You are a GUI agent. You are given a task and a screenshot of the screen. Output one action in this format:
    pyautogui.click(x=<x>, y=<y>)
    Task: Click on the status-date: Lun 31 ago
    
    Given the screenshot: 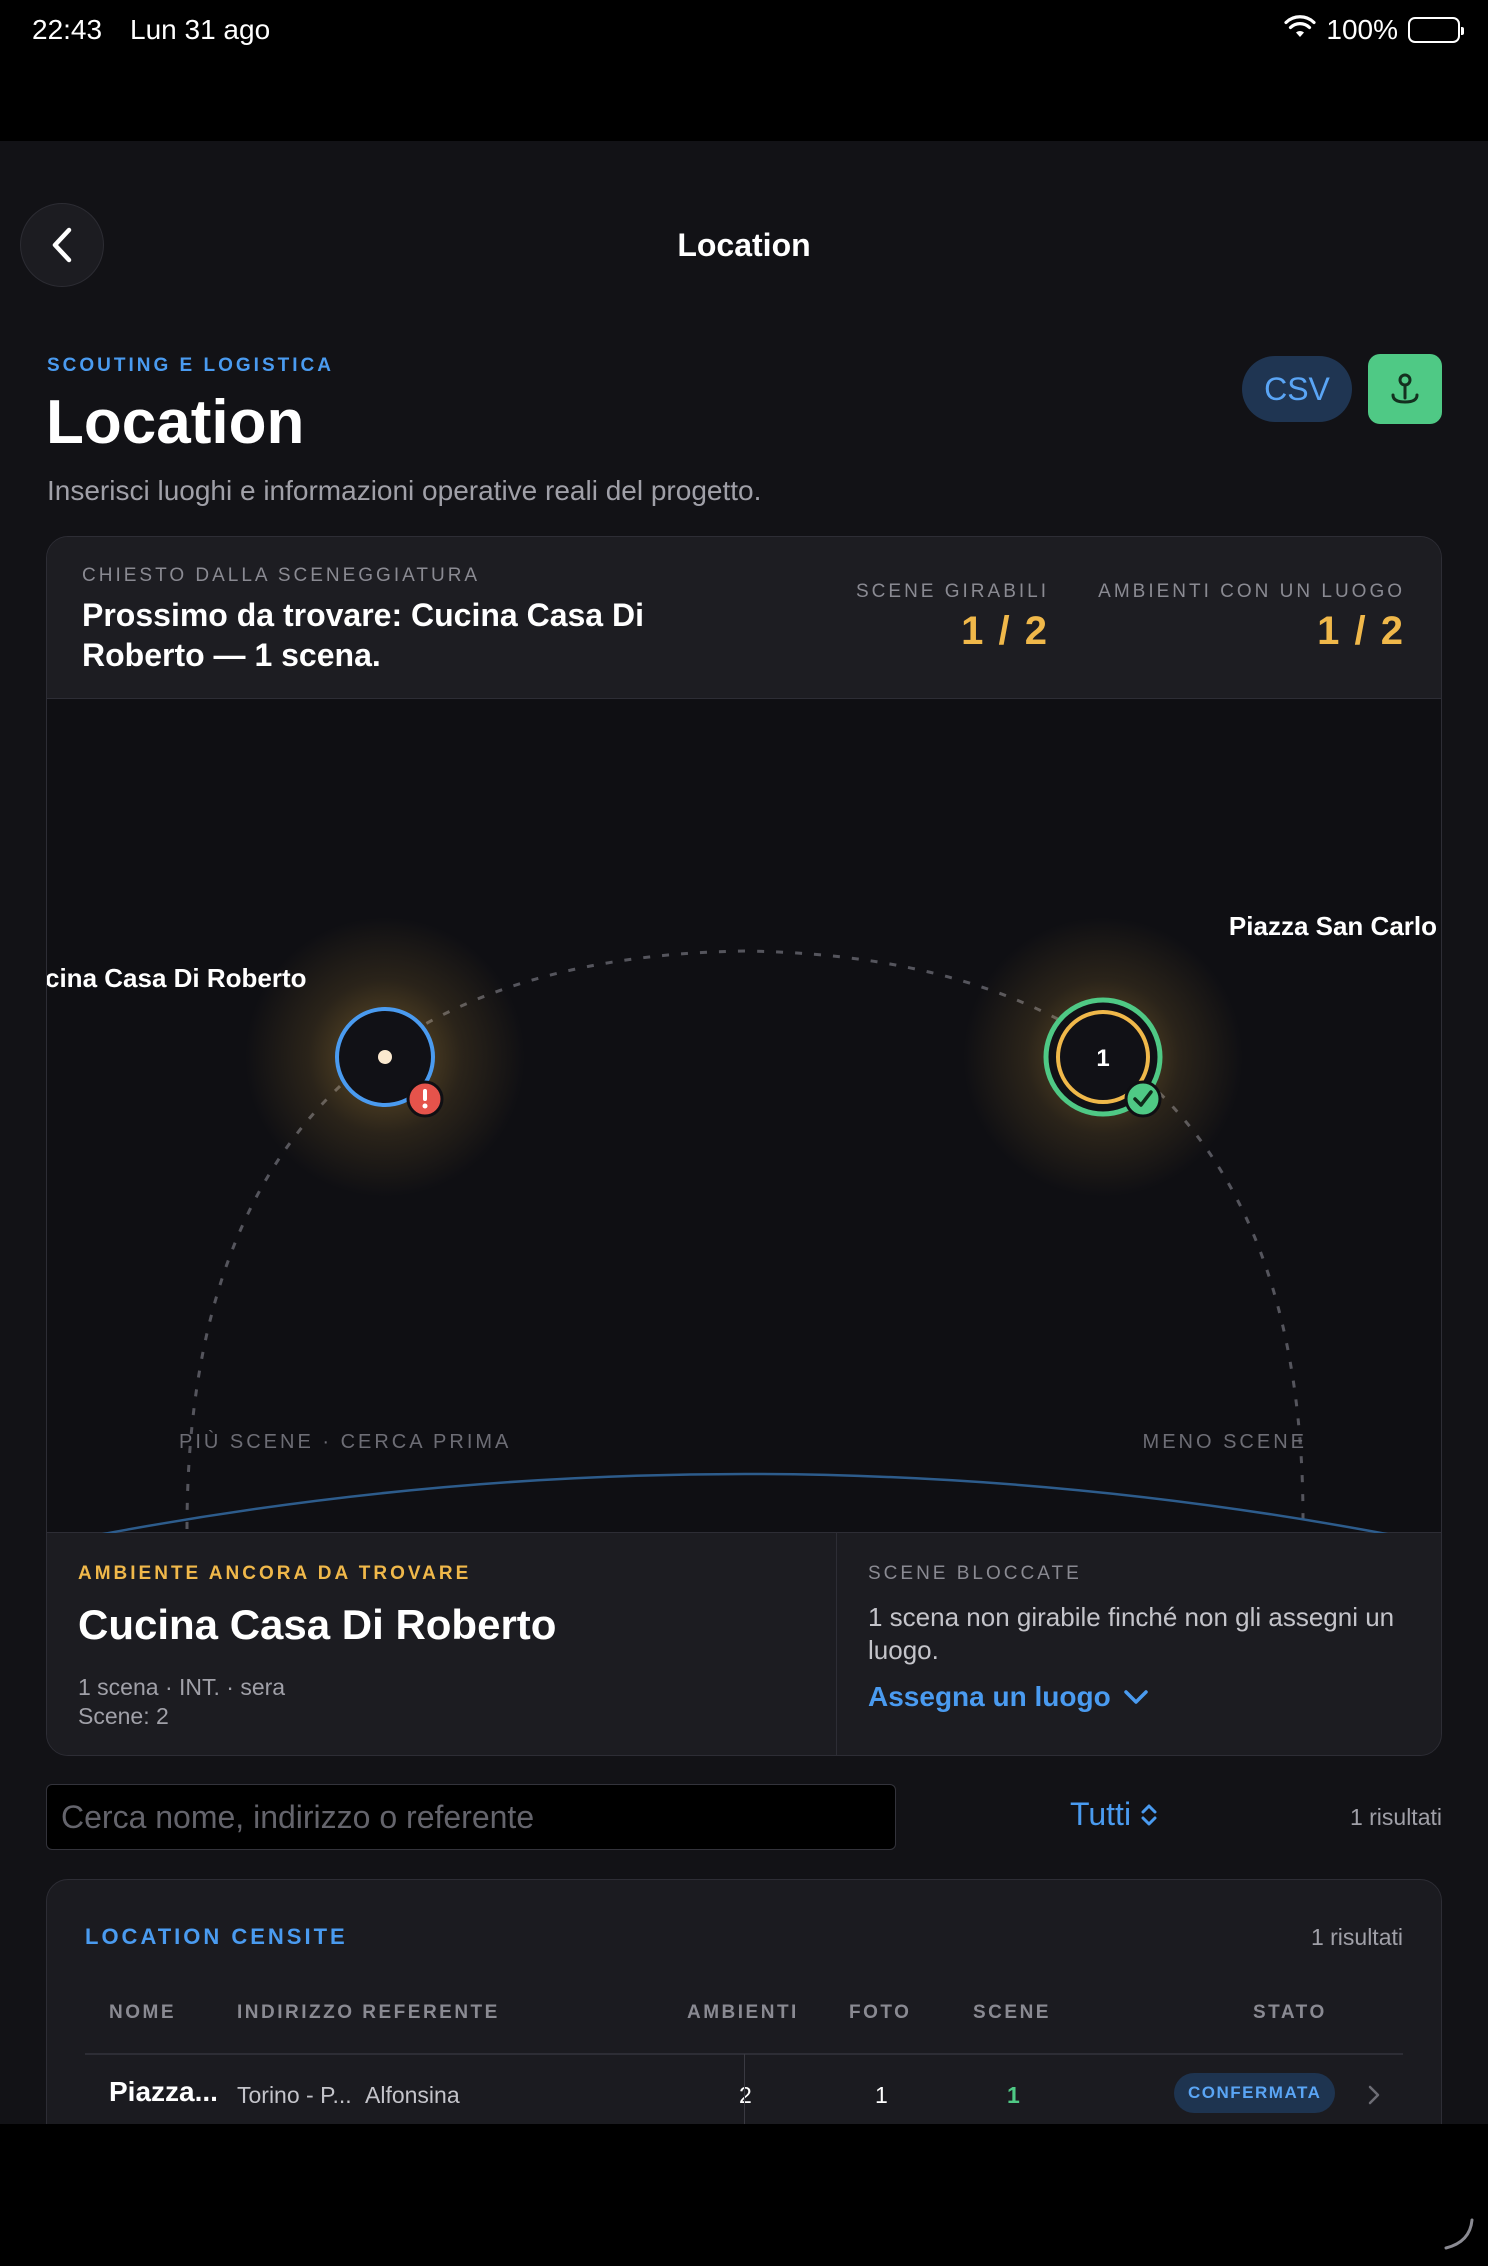 What is the action you would take?
    pyautogui.click(x=200, y=29)
    